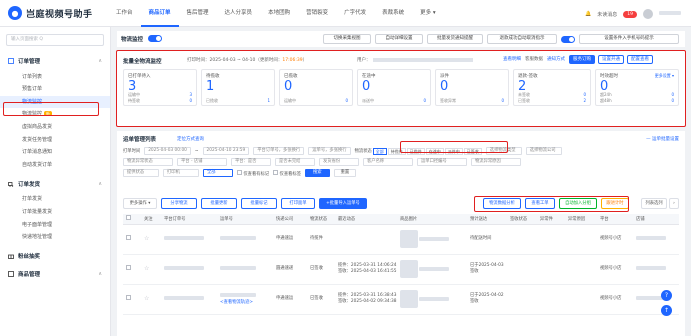 The image size is (691, 336). Describe the element at coordinates (347, 39) in the screenshot. I see `switch-view-button: 切换采集视图` at that location.